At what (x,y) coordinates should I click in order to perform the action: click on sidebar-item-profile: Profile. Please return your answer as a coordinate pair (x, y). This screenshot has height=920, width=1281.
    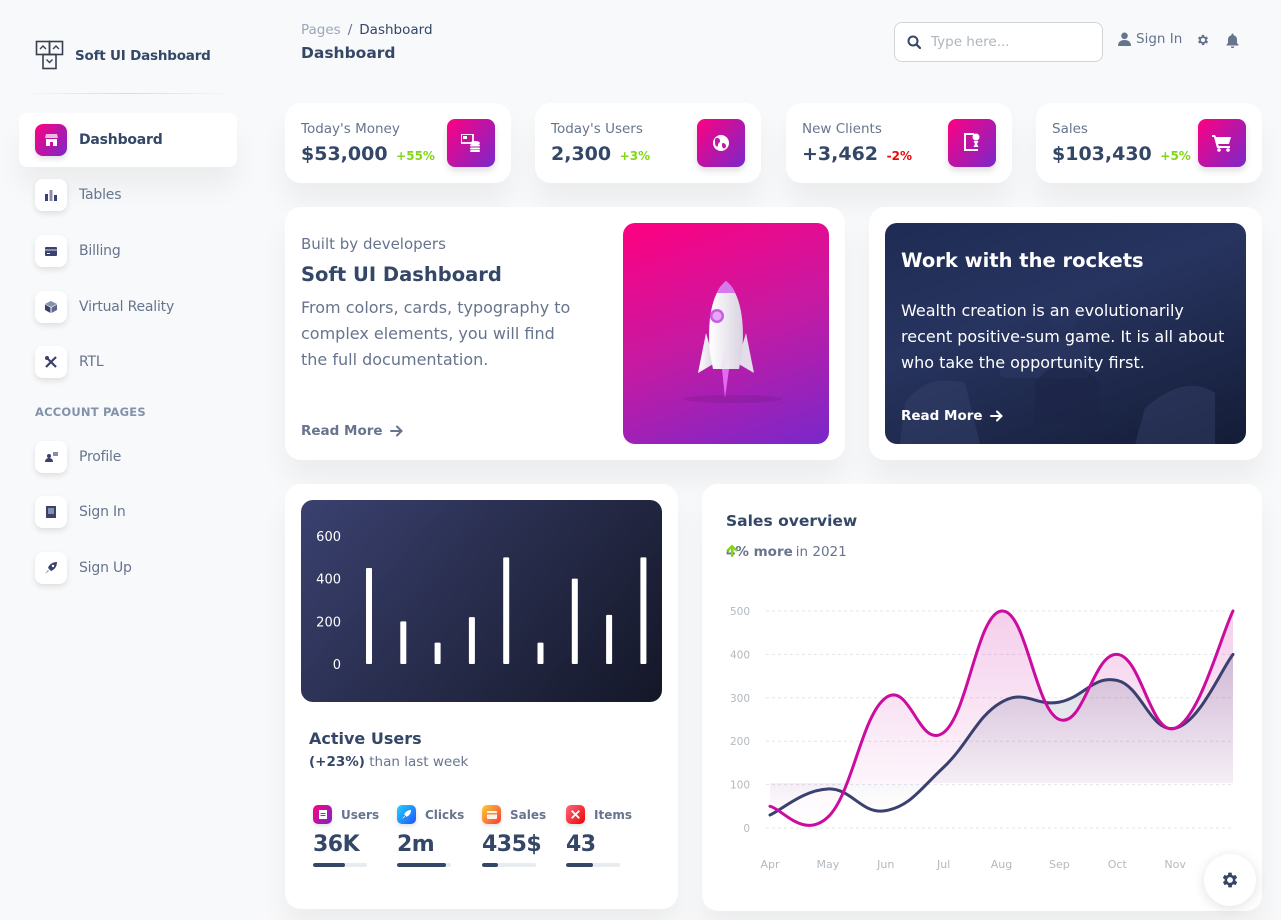
    Looking at the image, I should click on (128, 457).